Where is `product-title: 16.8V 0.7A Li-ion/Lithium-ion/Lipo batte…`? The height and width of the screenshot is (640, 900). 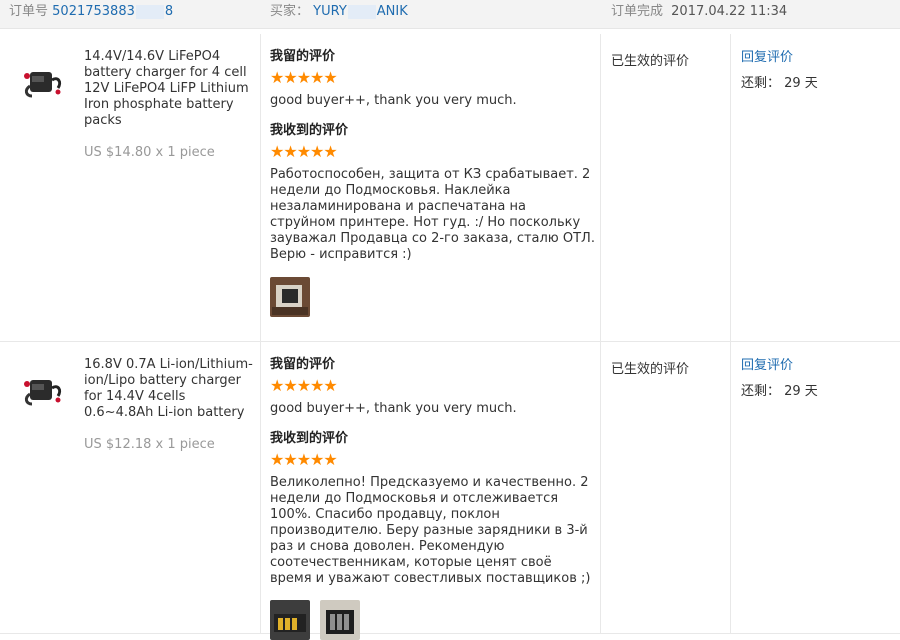 product-title: 16.8V 0.7A Li-ion/Lithium-ion/Lipo batte… is located at coordinates (169, 389).